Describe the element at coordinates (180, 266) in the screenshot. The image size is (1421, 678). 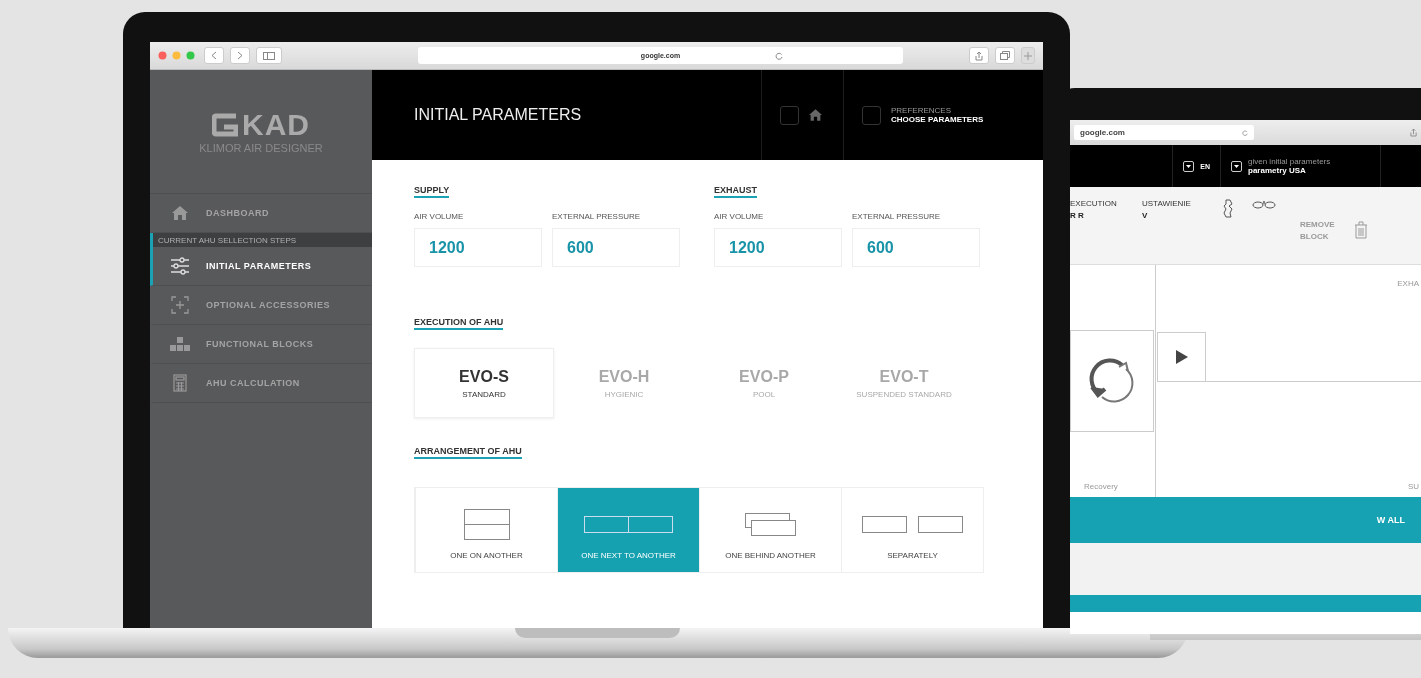
I see `sliders-icon` at that location.